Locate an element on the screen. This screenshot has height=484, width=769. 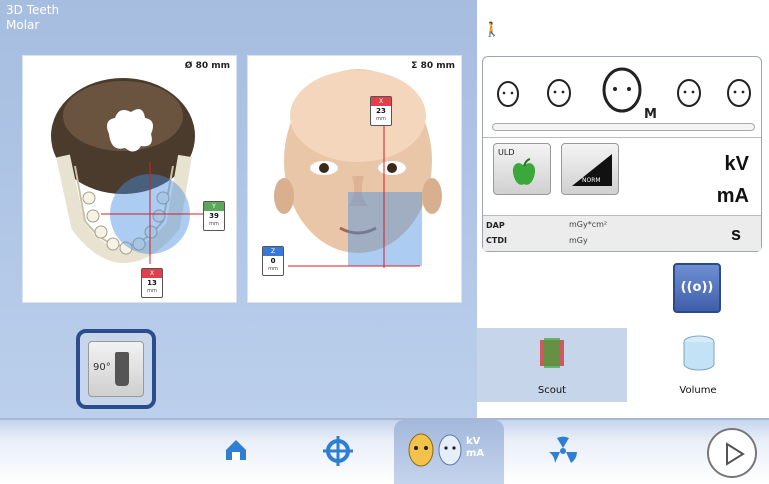
fov-label: Ø 80 mm is located at coordinates (207, 66).